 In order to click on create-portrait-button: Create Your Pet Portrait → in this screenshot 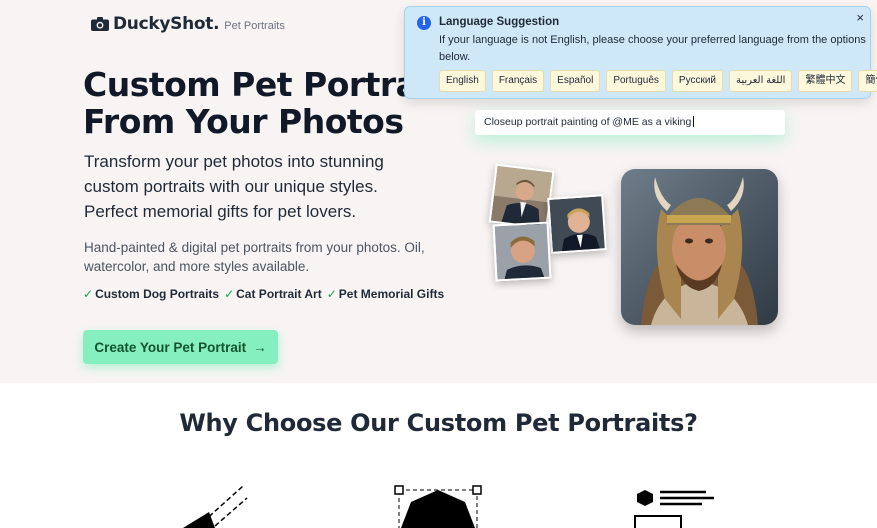, I will do `click(180, 347)`.